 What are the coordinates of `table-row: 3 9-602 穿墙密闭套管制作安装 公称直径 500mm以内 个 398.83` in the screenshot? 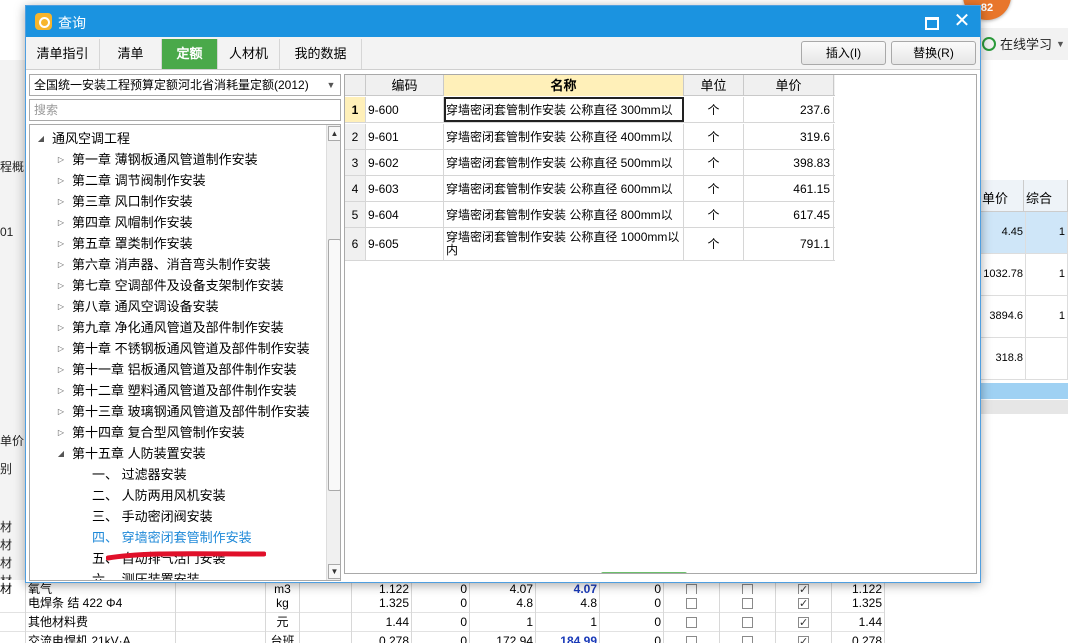 It's located at (590, 163).